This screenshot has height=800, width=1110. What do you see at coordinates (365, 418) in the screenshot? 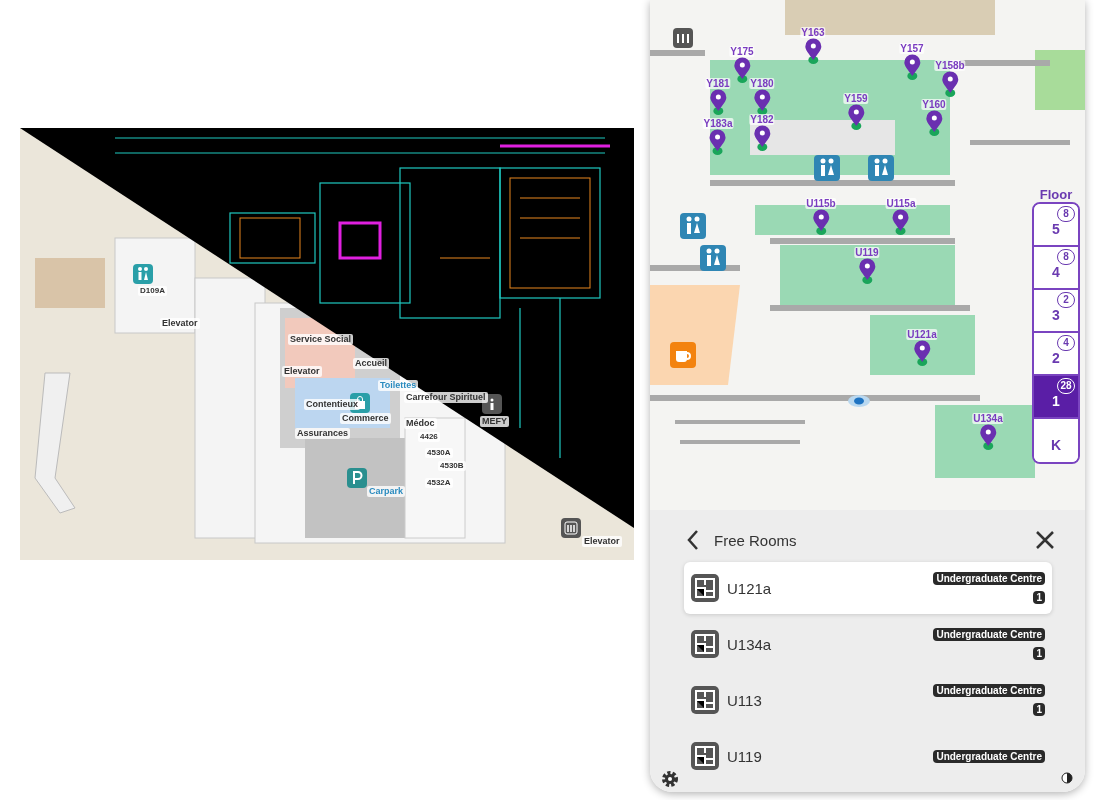
I see `place-label: Commerce` at bounding box center [365, 418].